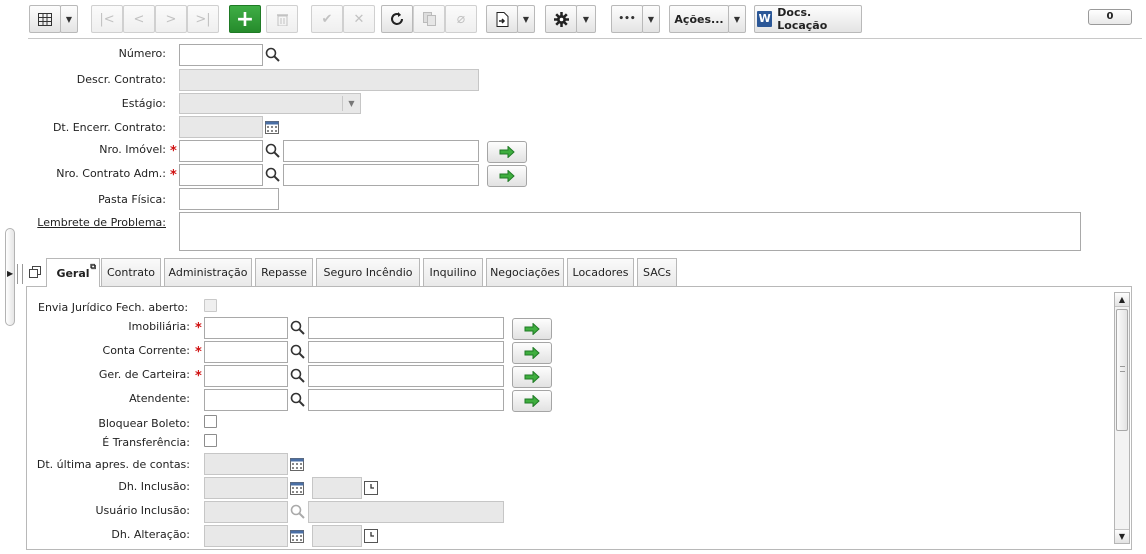  I want to click on arrow-right-icon, so click(532, 377).